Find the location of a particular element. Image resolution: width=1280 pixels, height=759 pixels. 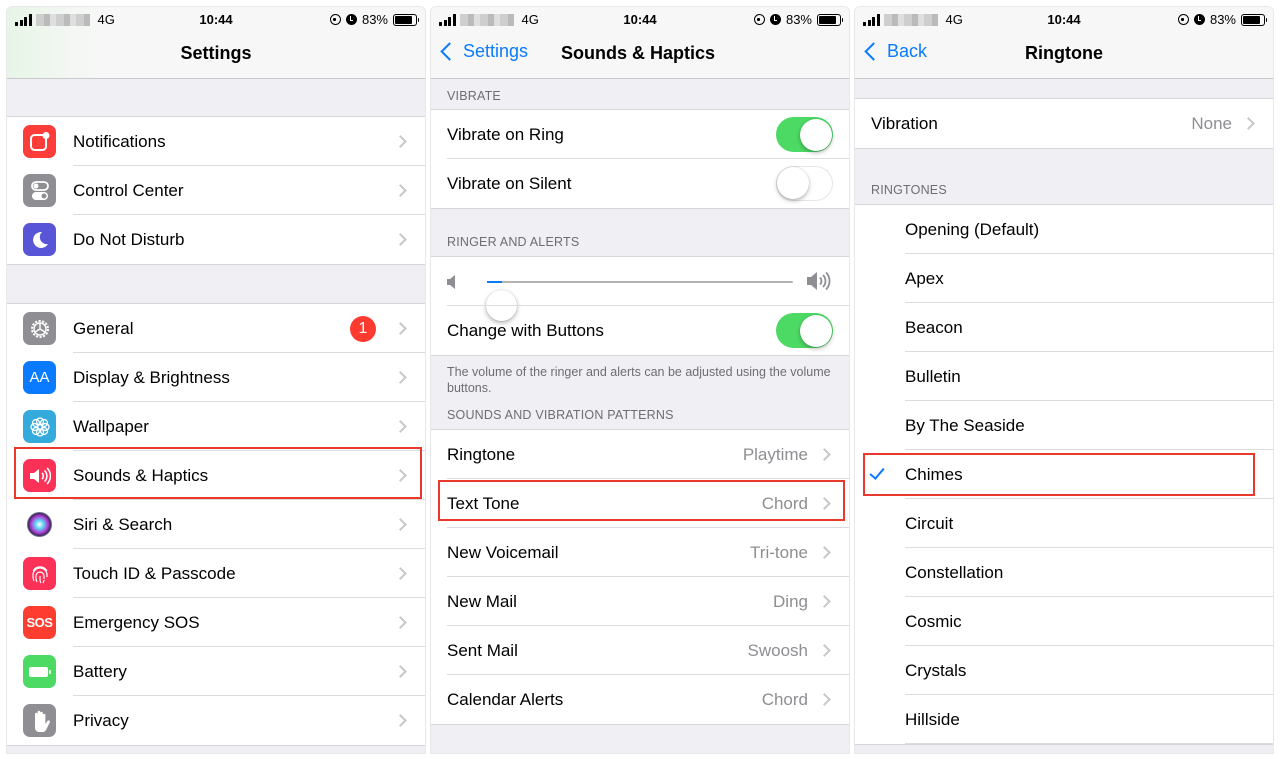

rotation-lock-icon is located at coordinates (335, 19).